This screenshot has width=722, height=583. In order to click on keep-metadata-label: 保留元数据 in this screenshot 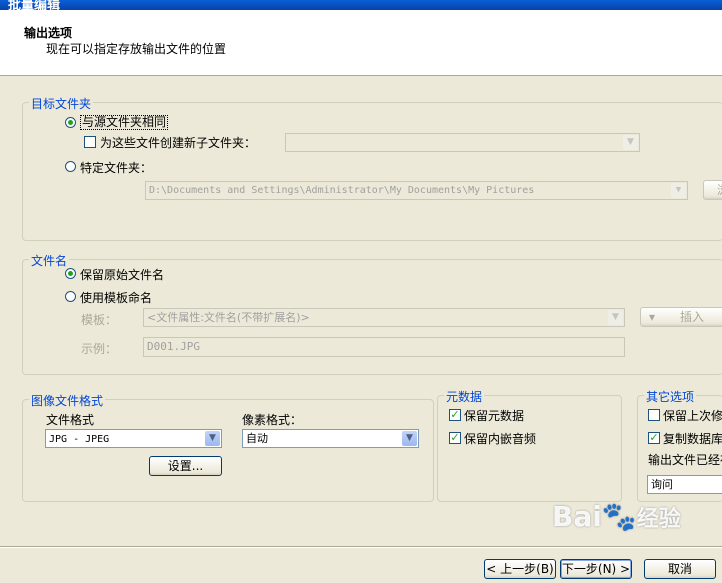, I will do `click(494, 416)`.